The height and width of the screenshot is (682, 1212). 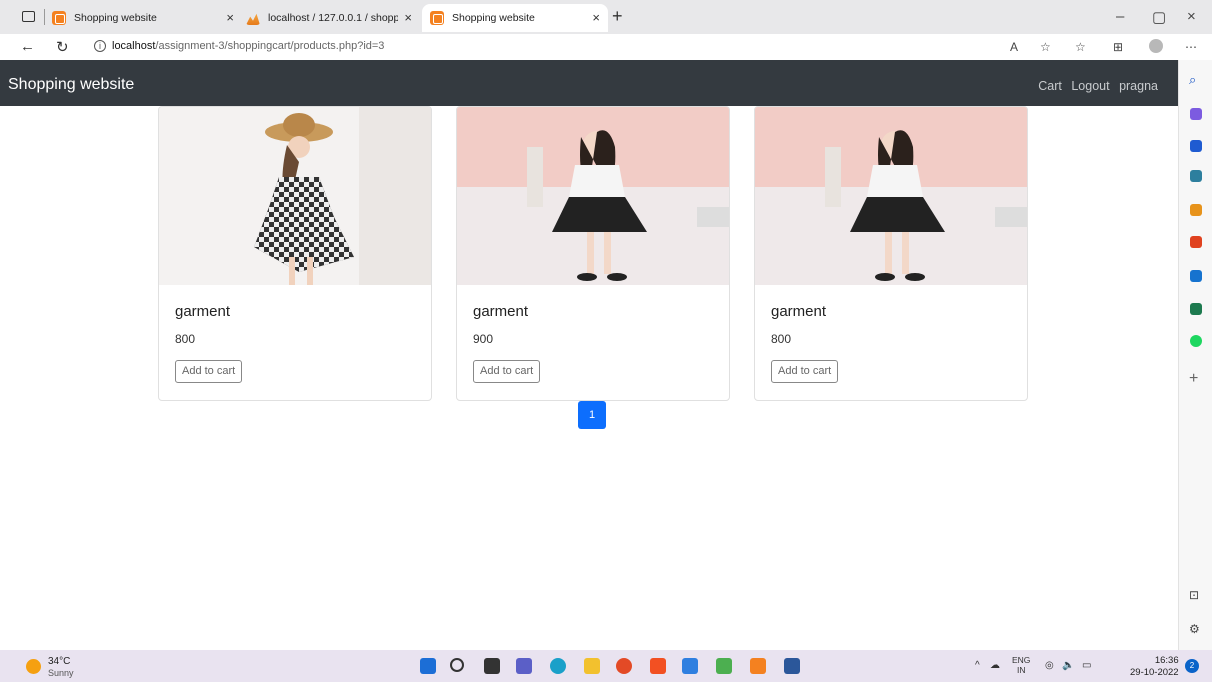 I want to click on clock-time: 16:36, so click(x=1166, y=660).